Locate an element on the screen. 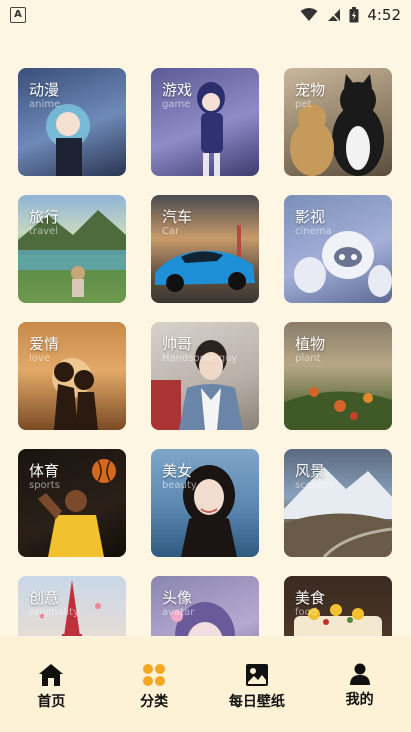  signal-icon is located at coordinates (334, 15).